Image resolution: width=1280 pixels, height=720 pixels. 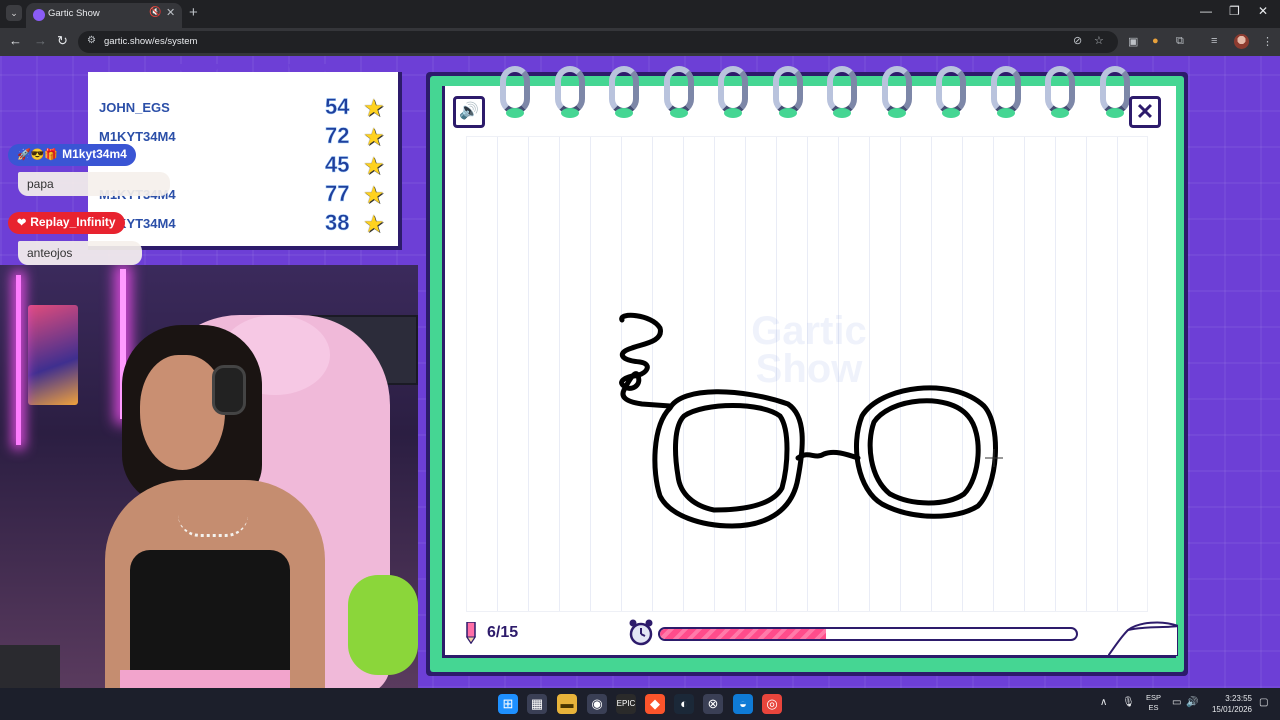 What do you see at coordinates (170, 12) in the screenshot?
I see `close-tab-icon: ✕` at bounding box center [170, 12].